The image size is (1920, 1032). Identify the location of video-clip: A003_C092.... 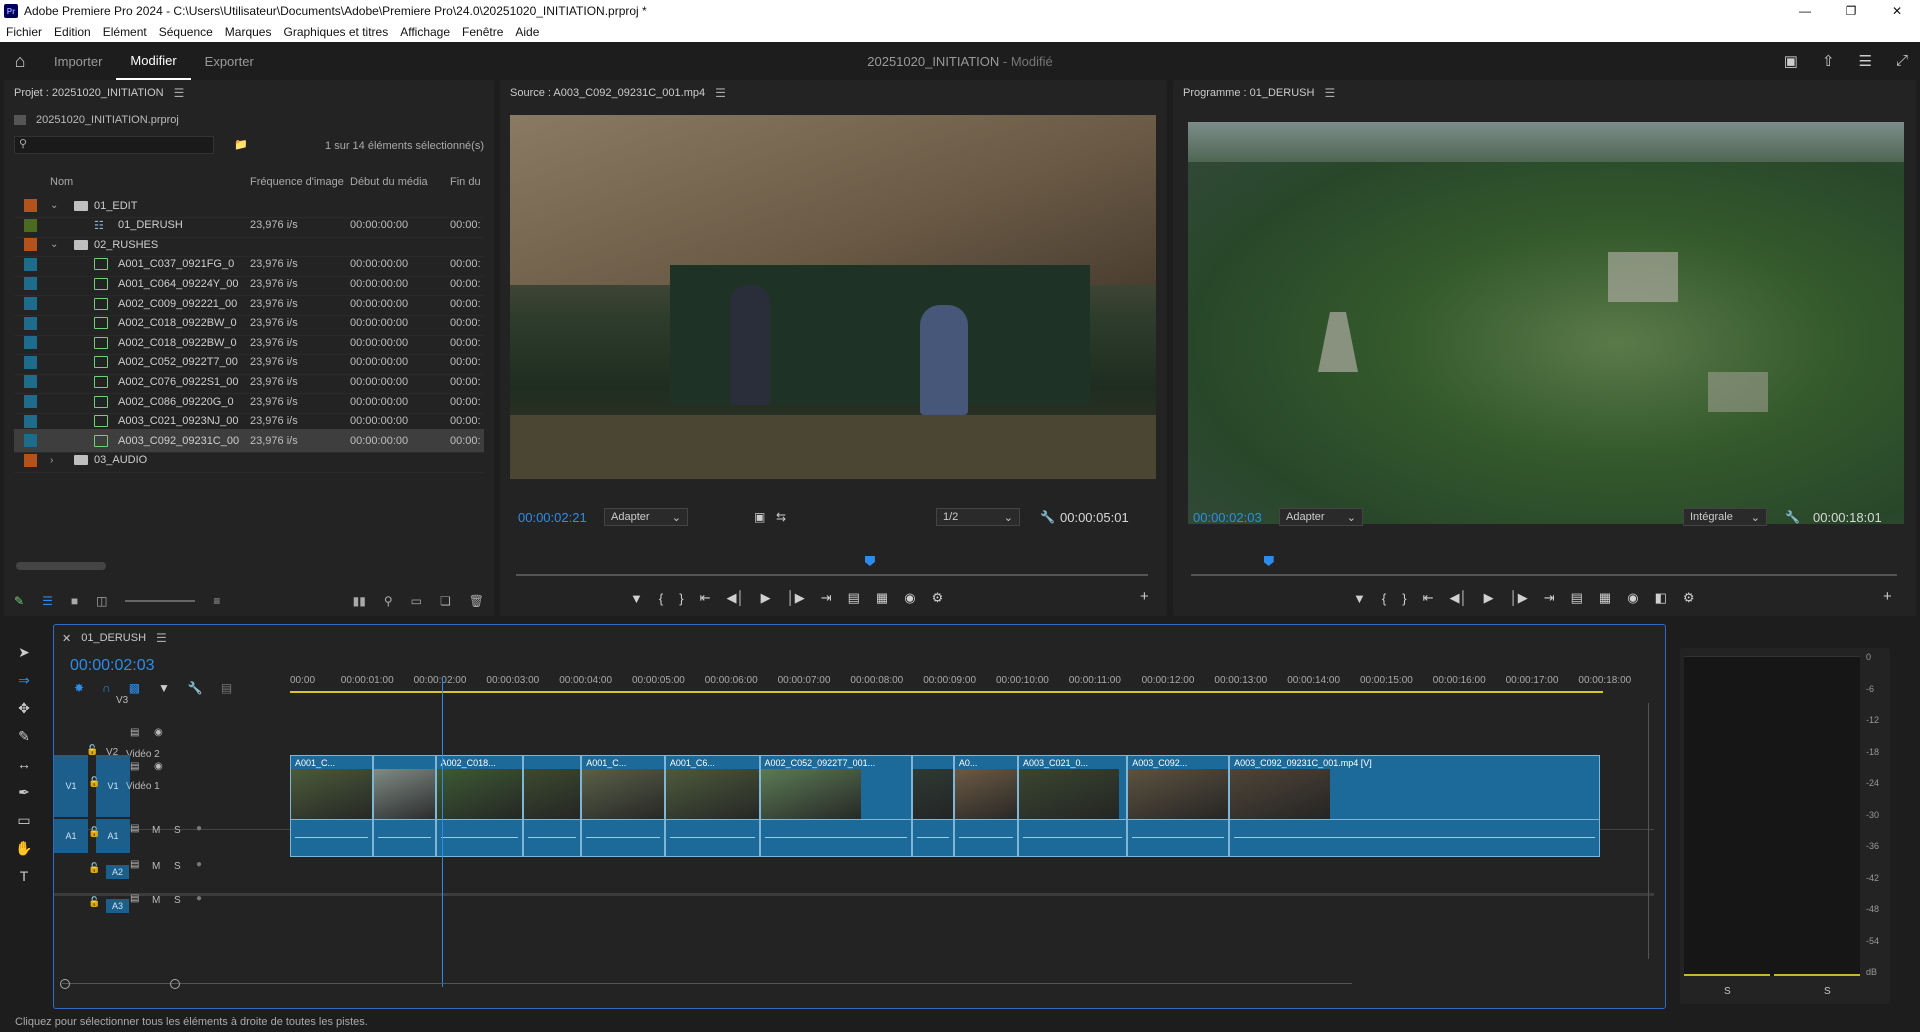
(1178, 791).